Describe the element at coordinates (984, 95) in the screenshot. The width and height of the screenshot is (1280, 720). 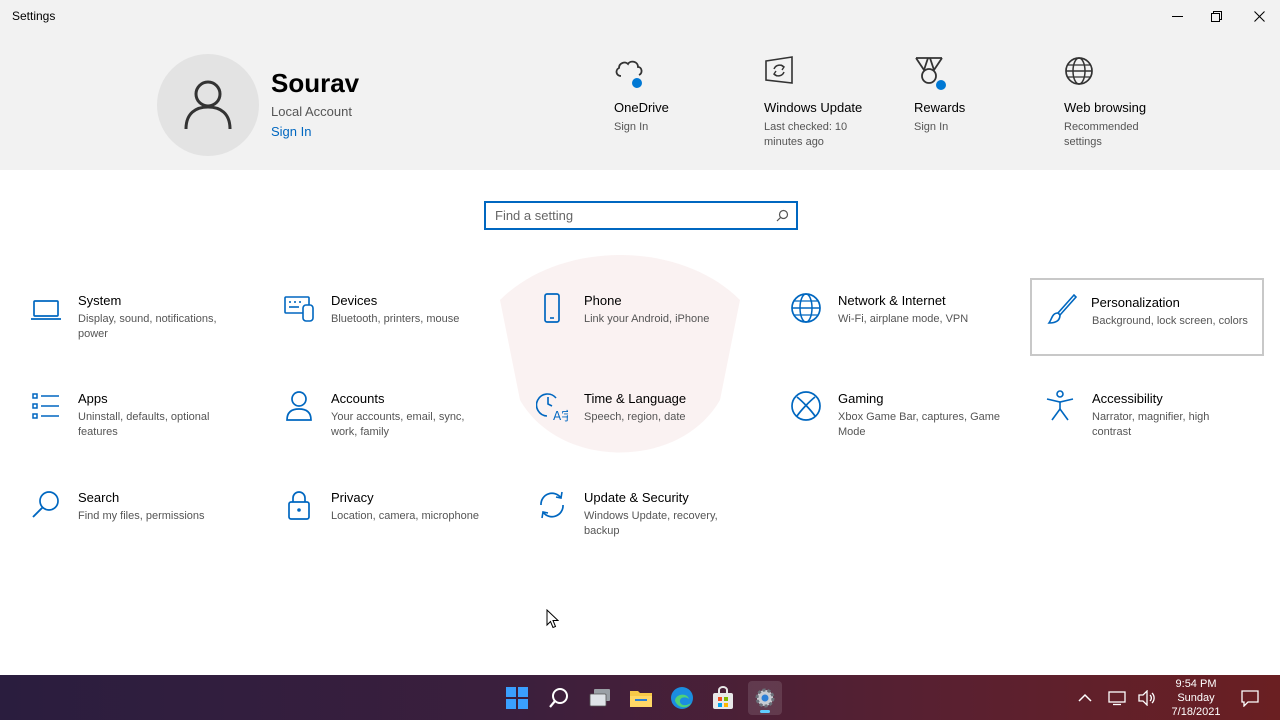
I see `quick-link-rewards: Rewards Sign In` at that location.